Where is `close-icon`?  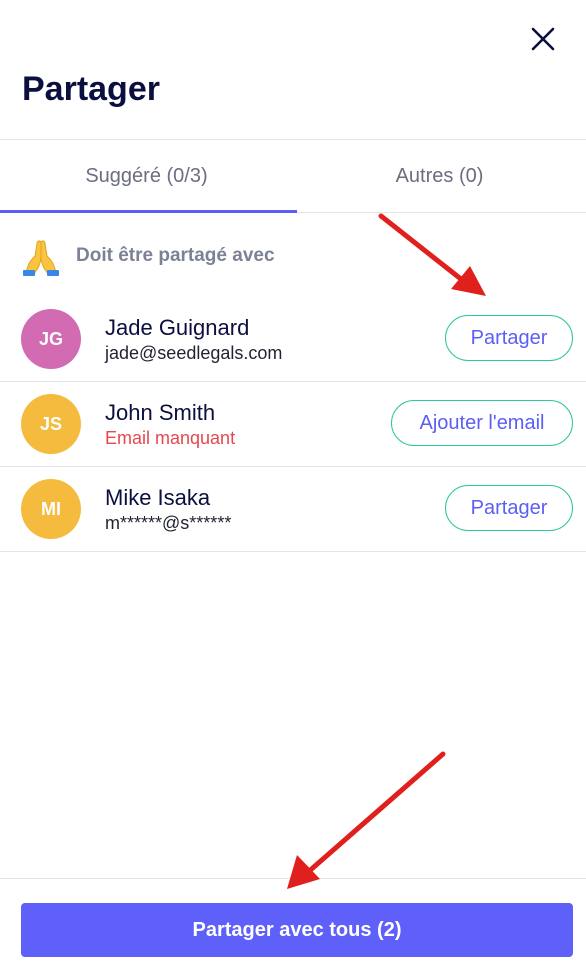
close-icon is located at coordinates (543, 39).